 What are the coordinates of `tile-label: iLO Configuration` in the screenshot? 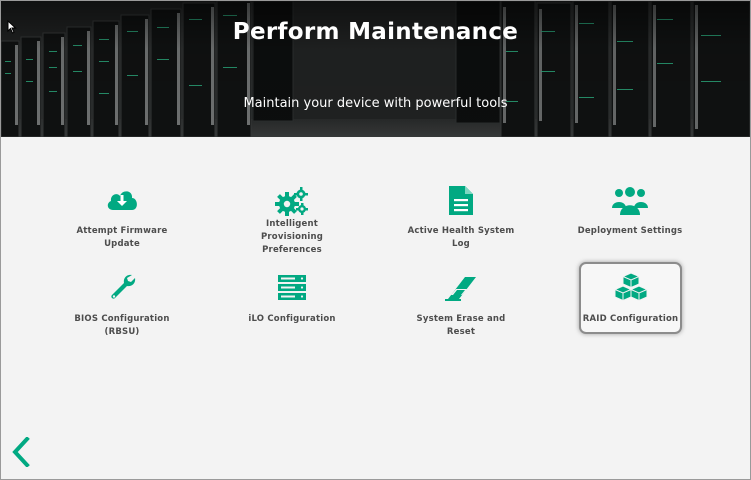 It's located at (292, 319).